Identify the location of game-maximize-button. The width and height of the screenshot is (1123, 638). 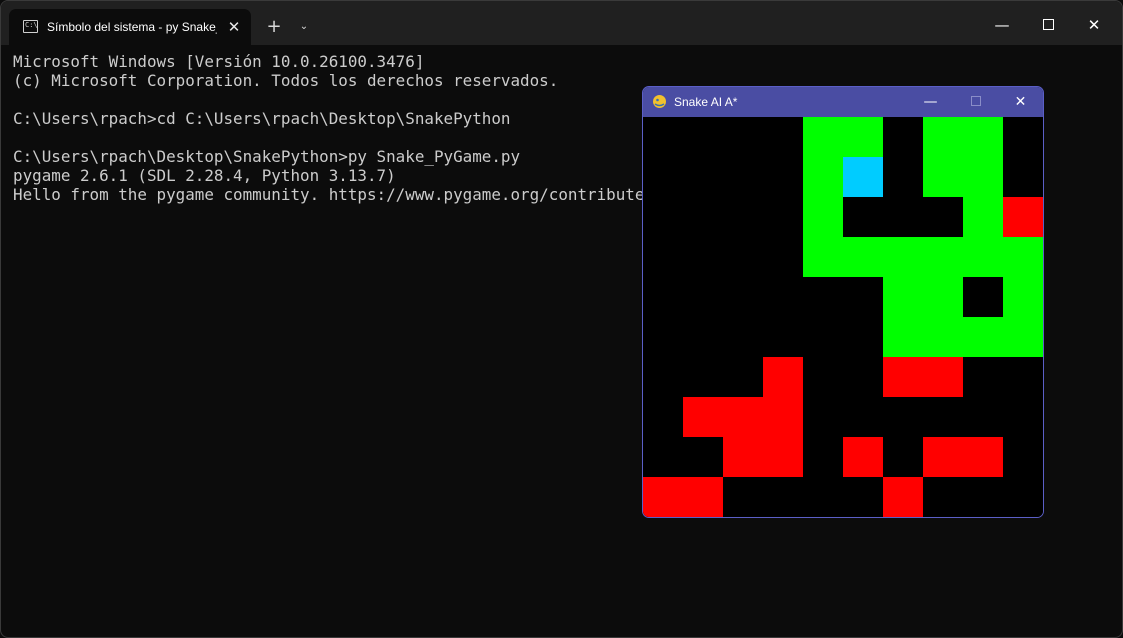
(975, 102).